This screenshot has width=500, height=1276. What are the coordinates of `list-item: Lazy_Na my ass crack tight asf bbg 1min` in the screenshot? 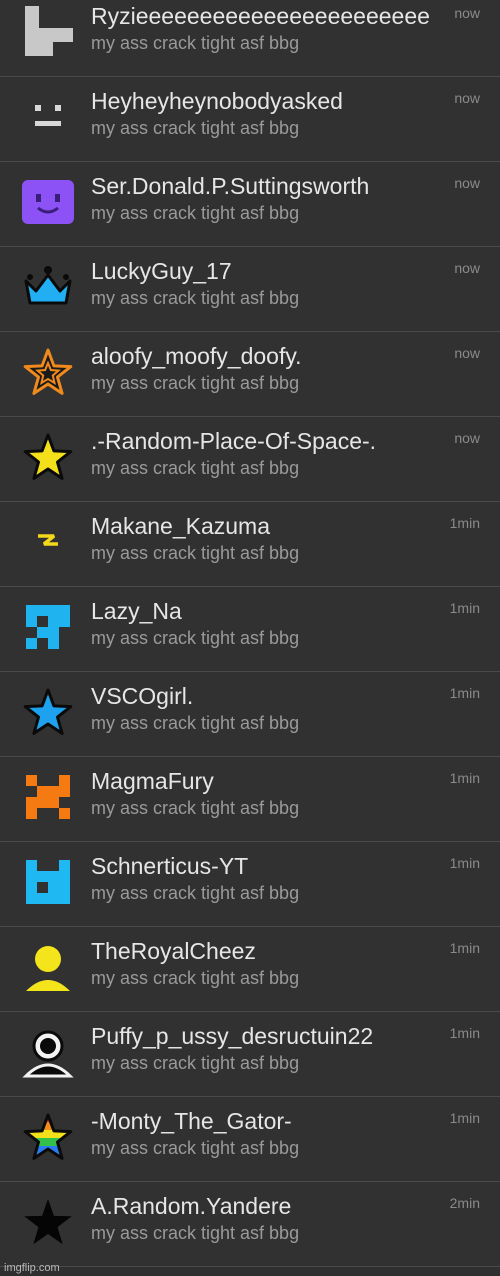 It's located at (250, 629).